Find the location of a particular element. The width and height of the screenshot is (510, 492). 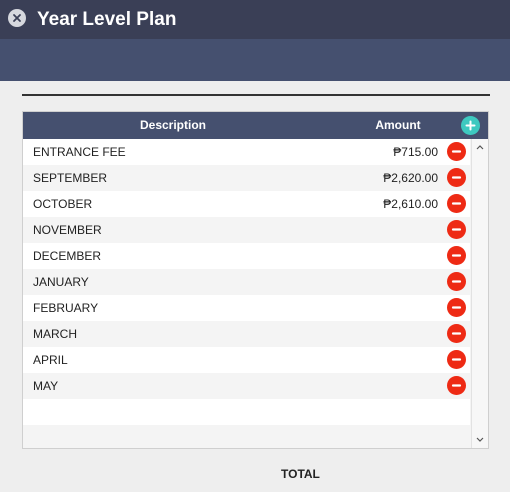

add-row-button is located at coordinates (470, 125).